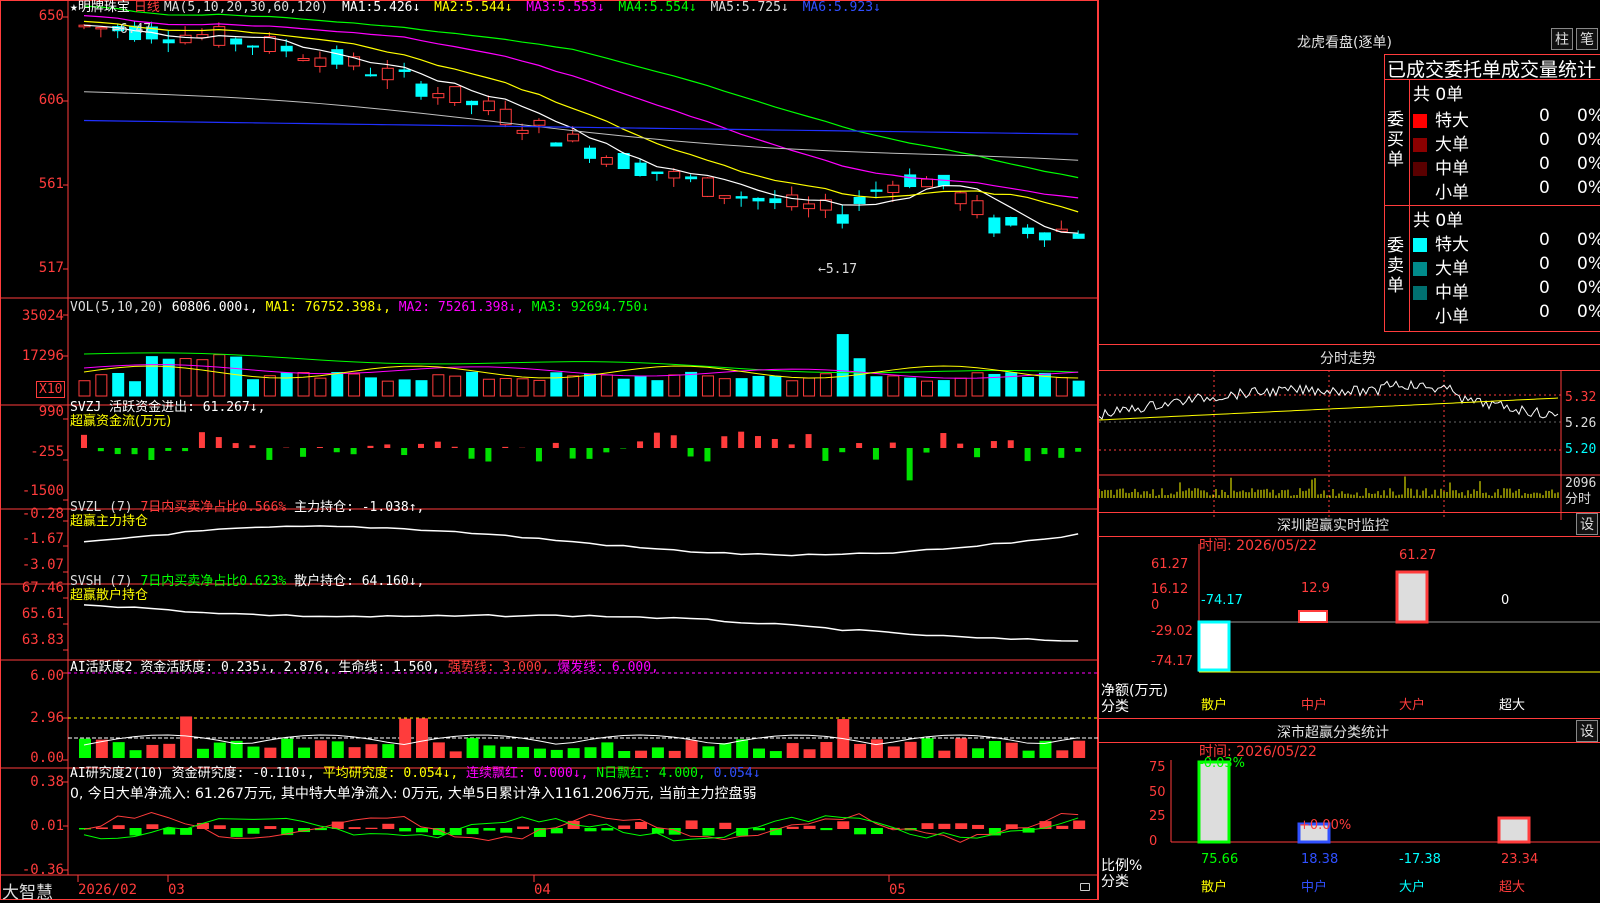 This screenshot has height=903, width=1600. Describe the element at coordinates (1587, 731) in the screenshot. I see `classify-settings-button: 设` at that location.